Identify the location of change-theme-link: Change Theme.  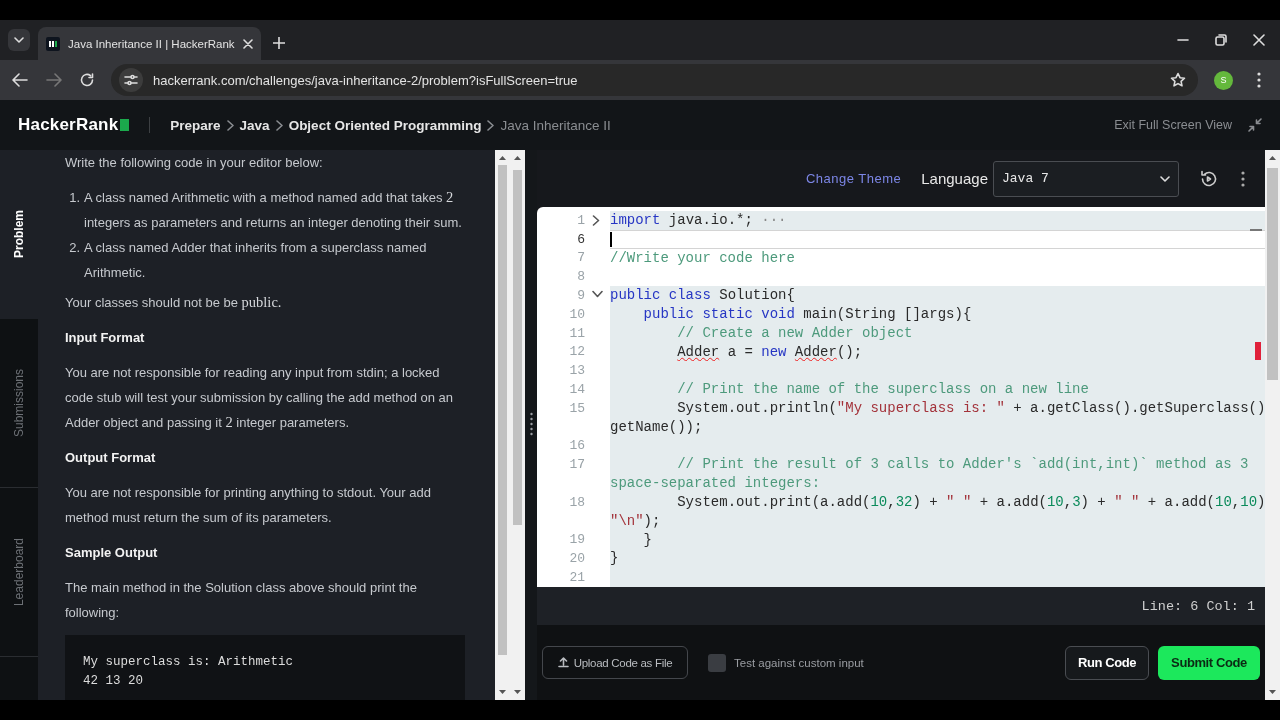
(853, 178).